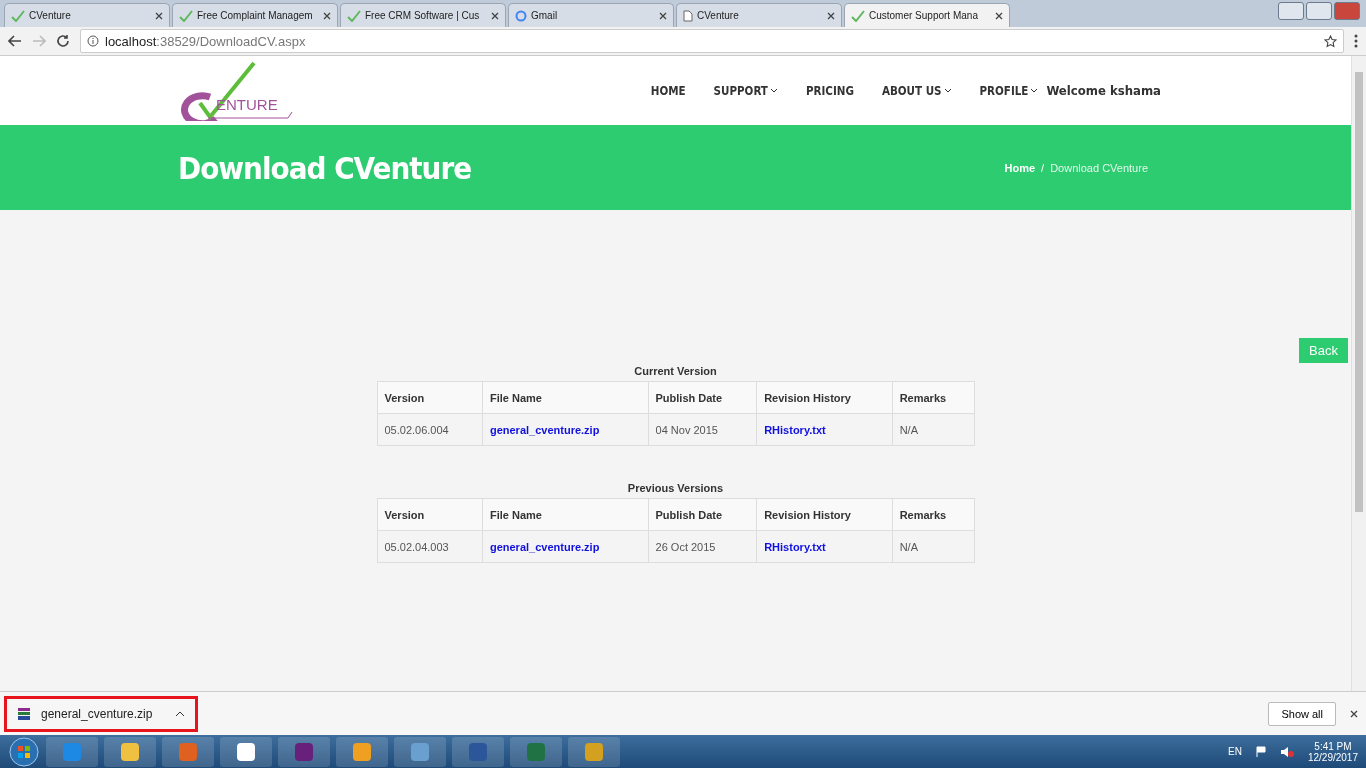 The width and height of the screenshot is (1366, 768). What do you see at coordinates (430, 429) in the screenshot?
I see `table-cell: 05.02.06.004` at bounding box center [430, 429].